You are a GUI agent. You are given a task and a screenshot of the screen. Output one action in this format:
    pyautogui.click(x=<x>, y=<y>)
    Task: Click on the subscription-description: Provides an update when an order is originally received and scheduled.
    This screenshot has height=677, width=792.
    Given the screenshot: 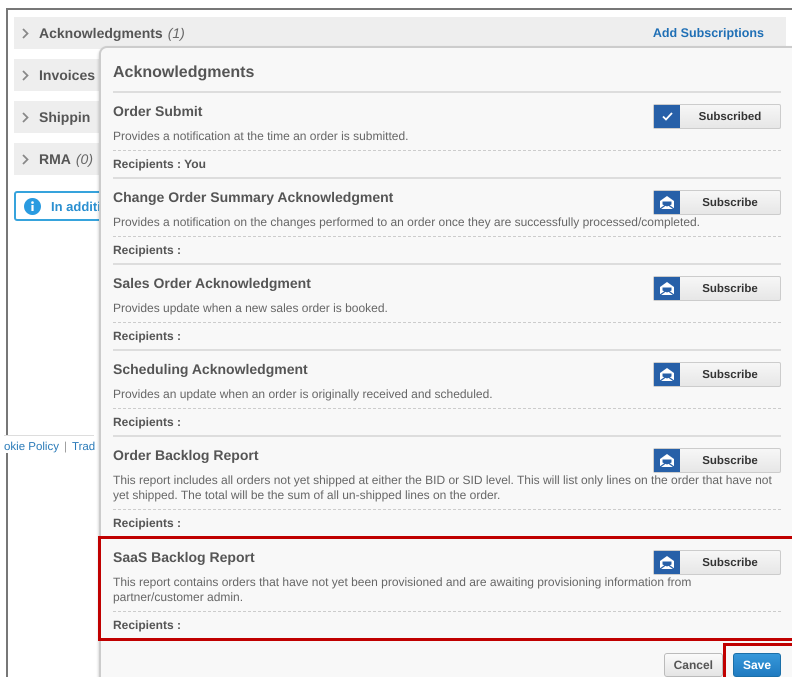 What is the action you would take?
    pyautogui.click(x=447, y=398)
    